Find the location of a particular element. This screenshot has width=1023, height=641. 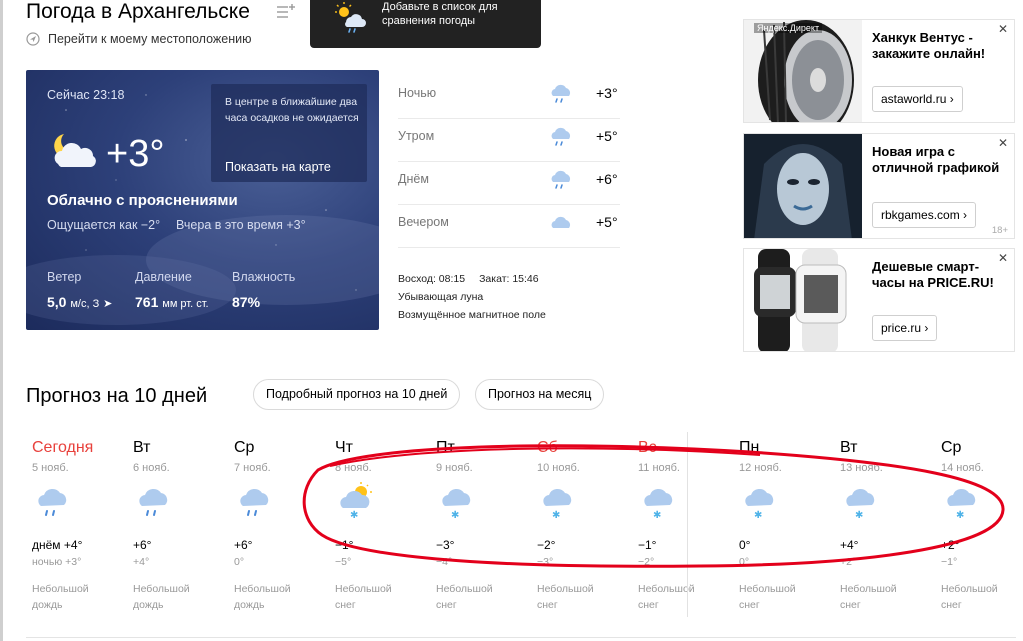

forecast-day: Ср 14 нояб. ✱ +2° −1° Небольшой снег is located at coordinates (975, 527).